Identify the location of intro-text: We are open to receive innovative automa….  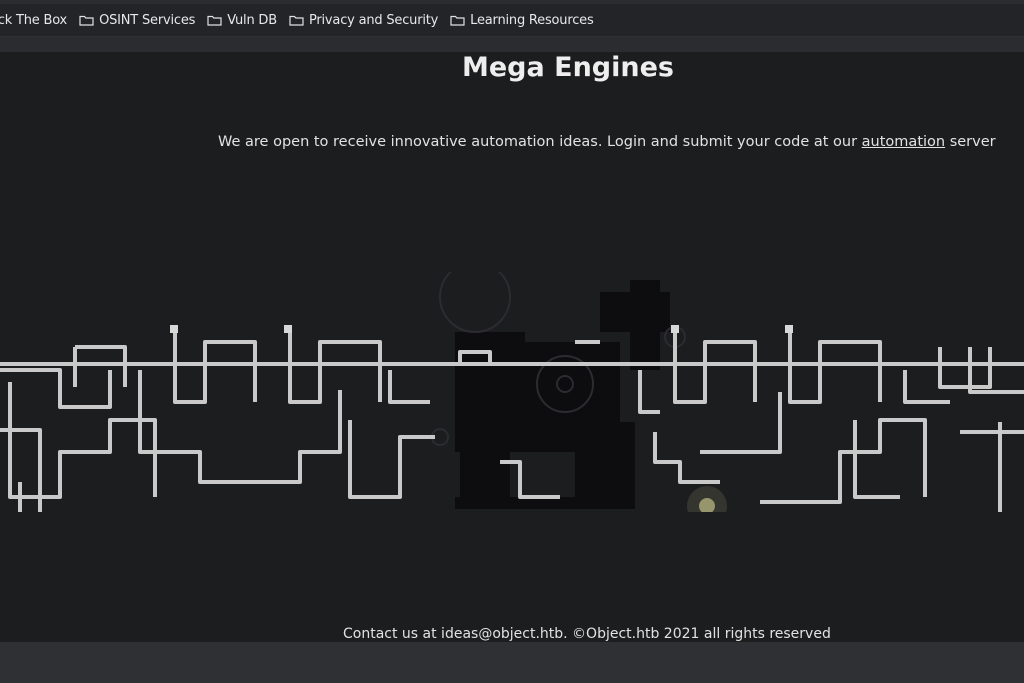
(607, 142).